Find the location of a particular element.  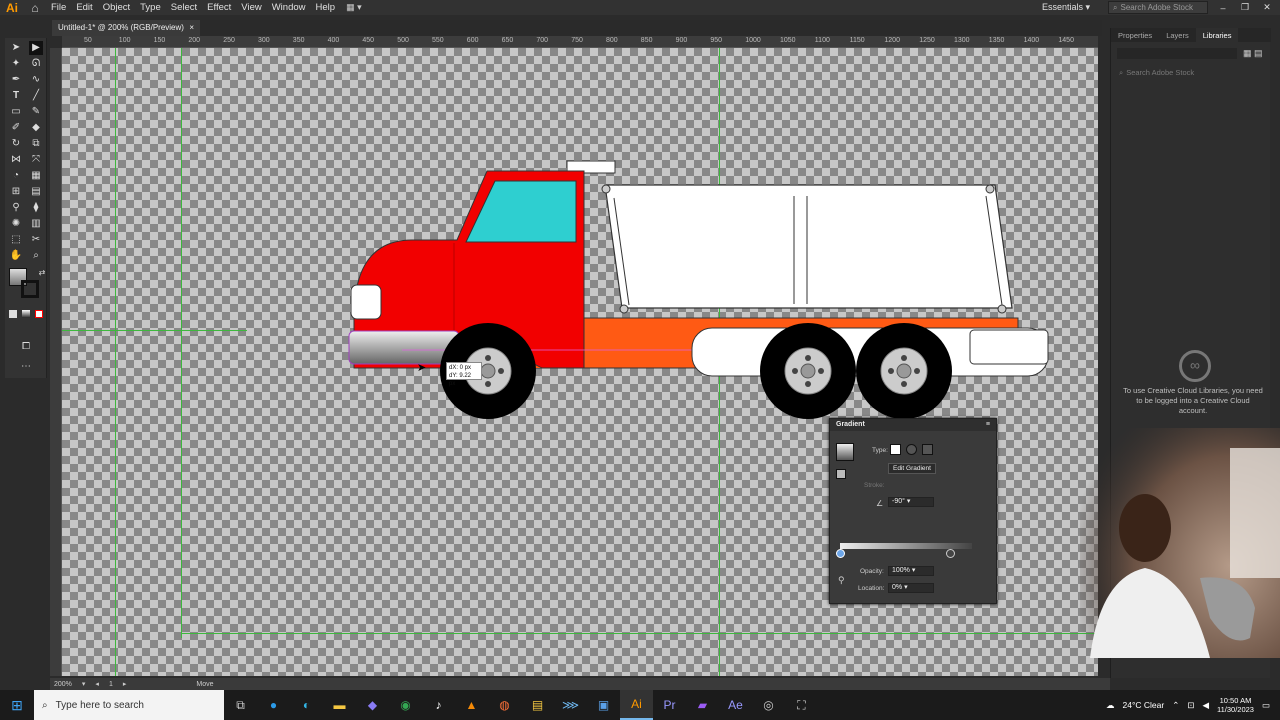

lasso-icon: ᘏ is located at coordinates (36, 64).